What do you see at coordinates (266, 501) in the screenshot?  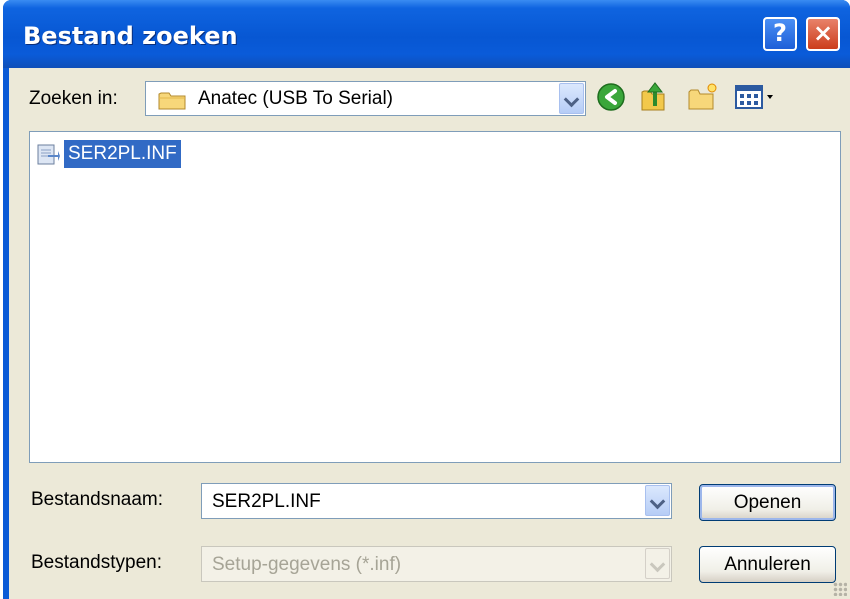 I see `filename-value: SER2PL.INF` at bounding box center [266, 501].